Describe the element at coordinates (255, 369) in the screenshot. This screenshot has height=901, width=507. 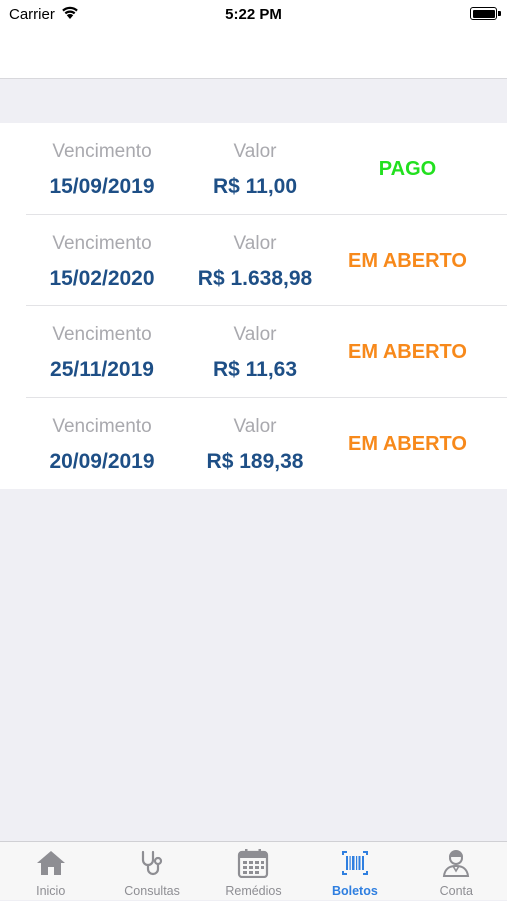
I see `valor-value: R$ 11,63` at that location.